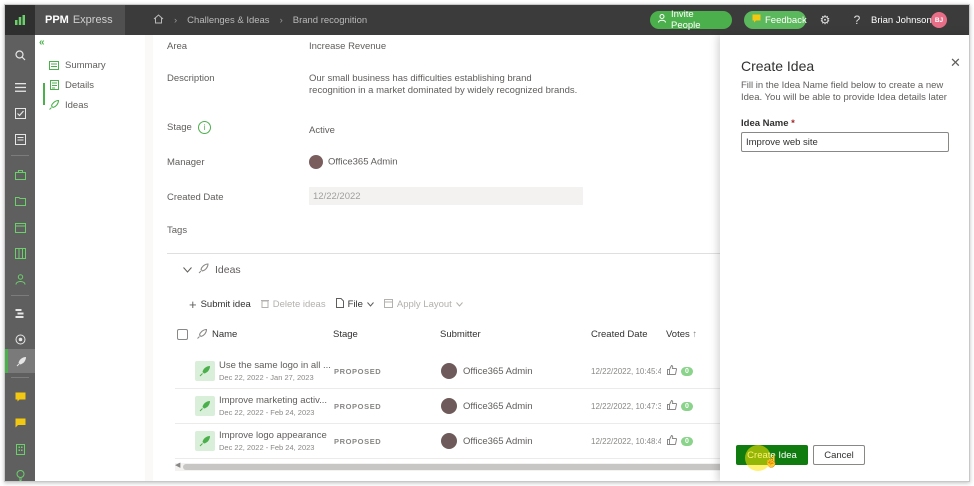  Describe the element at coordinates (71, 85) in the screenshot. I see `subnav-item-details: Details` at that location.